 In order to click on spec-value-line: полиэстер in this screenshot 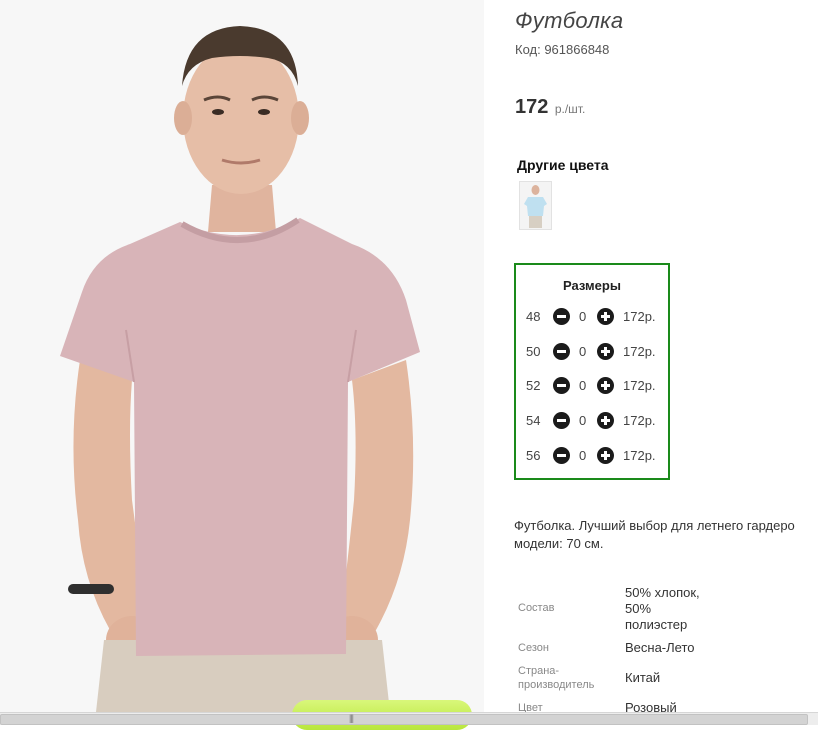, I will do `click(656, 624)`.